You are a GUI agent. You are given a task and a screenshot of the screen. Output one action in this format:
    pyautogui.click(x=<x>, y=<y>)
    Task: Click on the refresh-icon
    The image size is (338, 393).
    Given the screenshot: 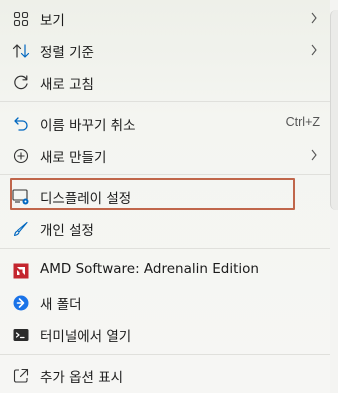 What is the action you would take?
    pyautogui.click(x=21, y=83)
    